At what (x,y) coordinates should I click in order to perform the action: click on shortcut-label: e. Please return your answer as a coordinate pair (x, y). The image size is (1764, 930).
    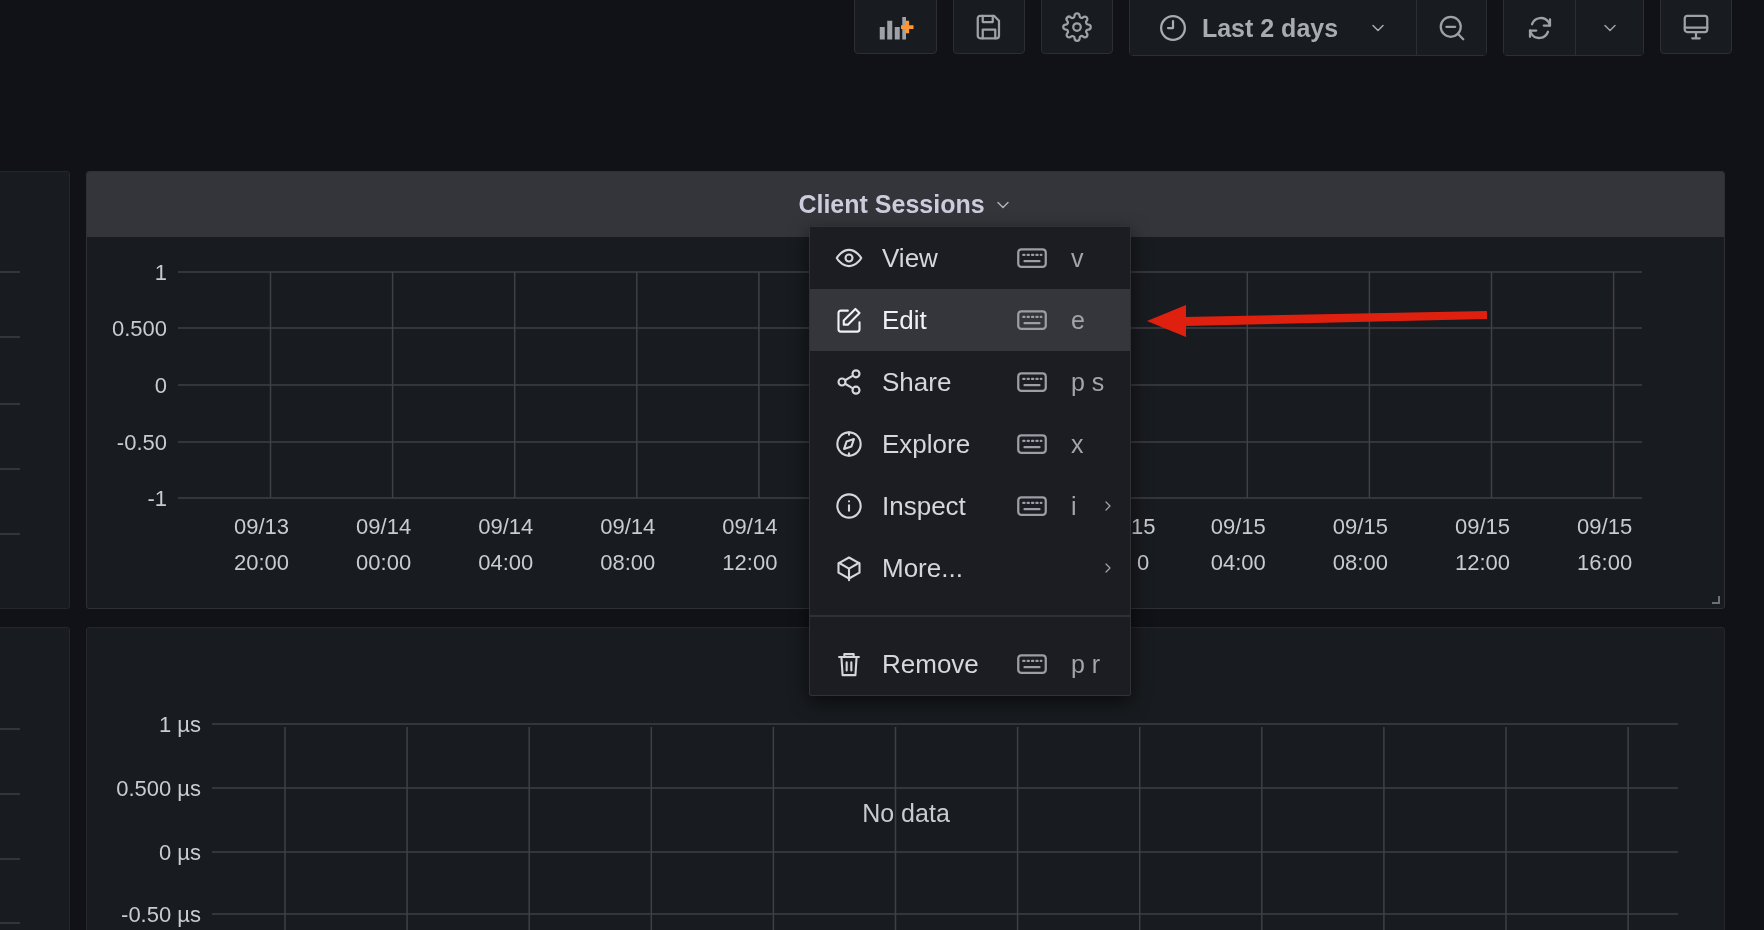
    Looking at the image, I should click on (1078, 320).